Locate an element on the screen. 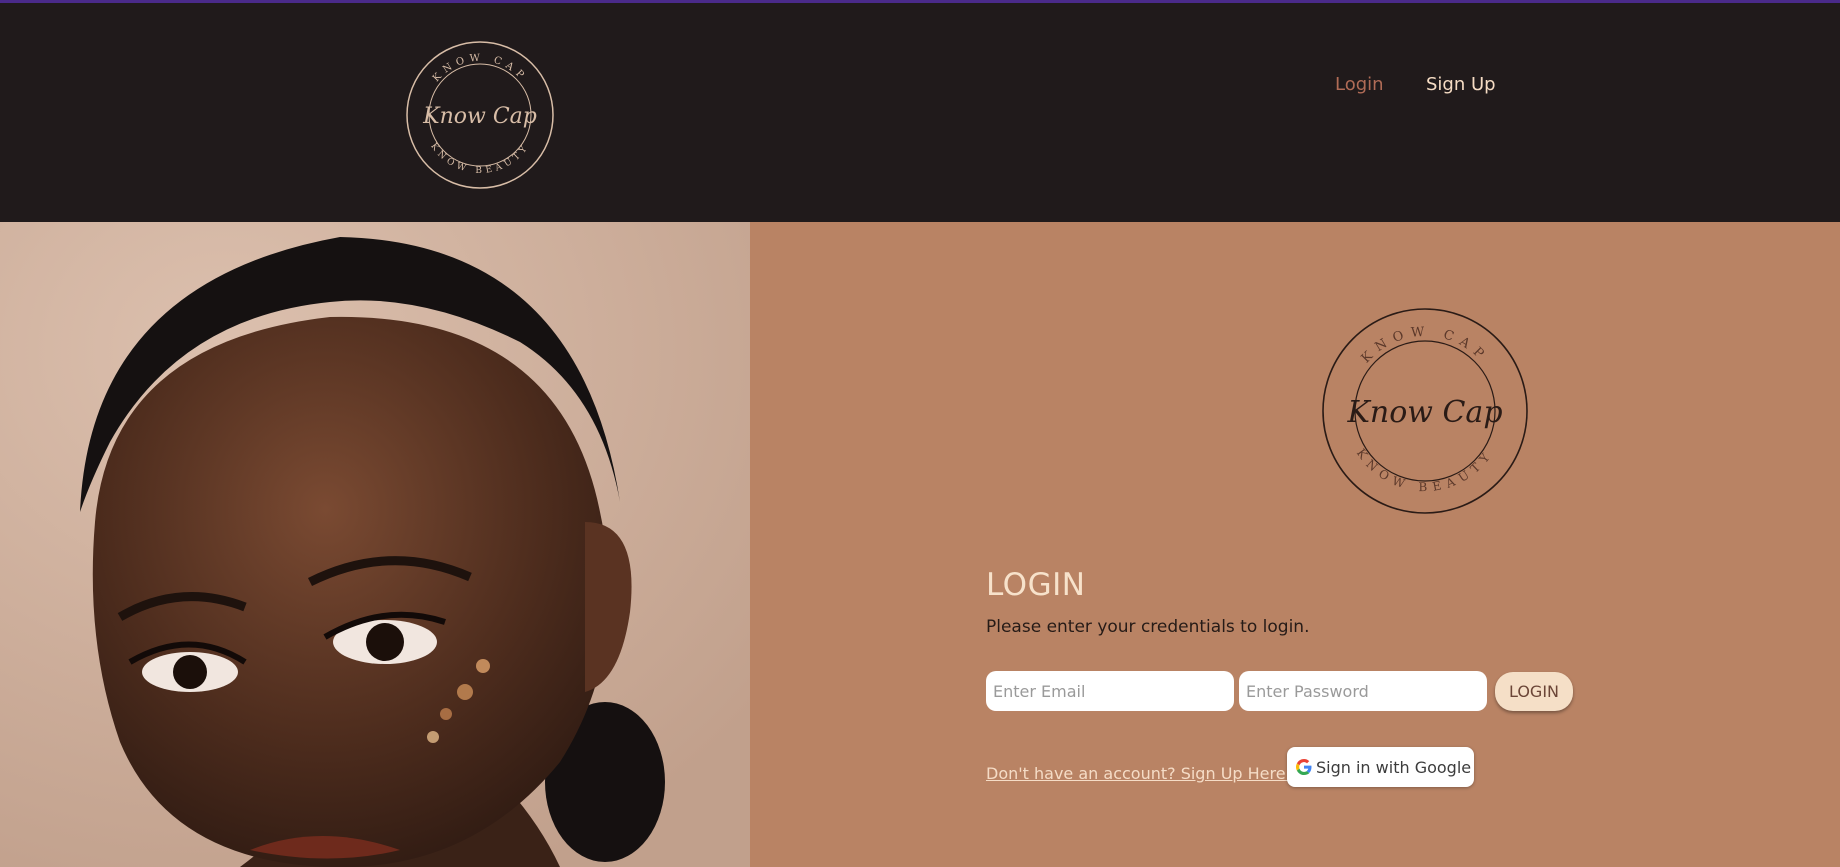  header-logo: KNOW CAP KNOW BEAUTY Know Cap is located at coordinates (480, 115).